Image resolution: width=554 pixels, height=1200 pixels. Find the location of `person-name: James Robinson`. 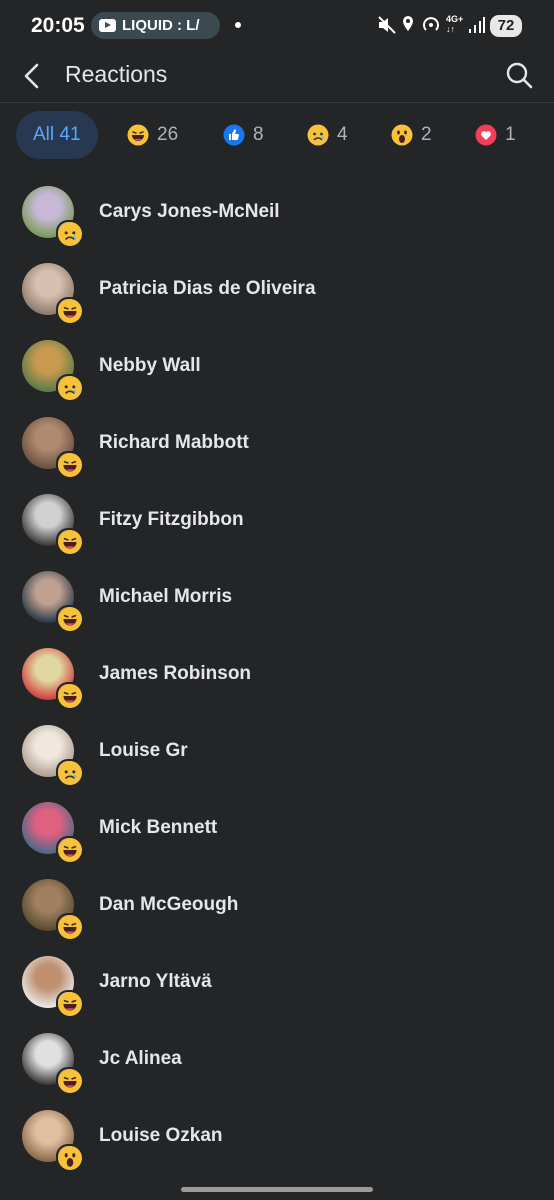

person-name: James Robinson is located at coordinates (175, 674).